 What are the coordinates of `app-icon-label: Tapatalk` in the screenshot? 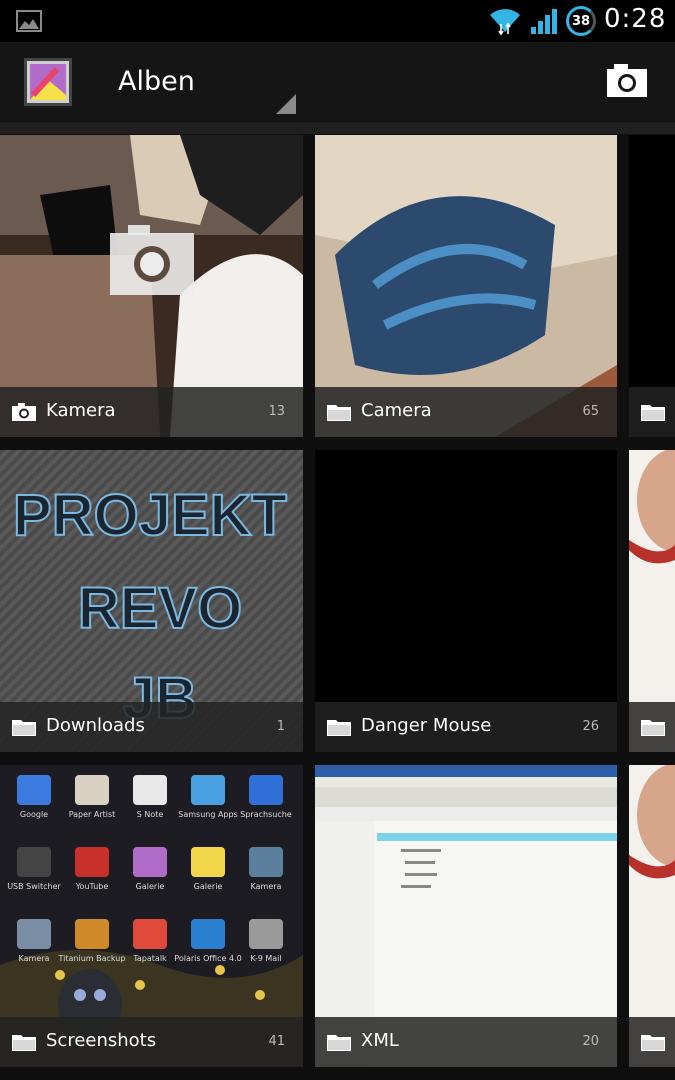 It's located at (149, 958).